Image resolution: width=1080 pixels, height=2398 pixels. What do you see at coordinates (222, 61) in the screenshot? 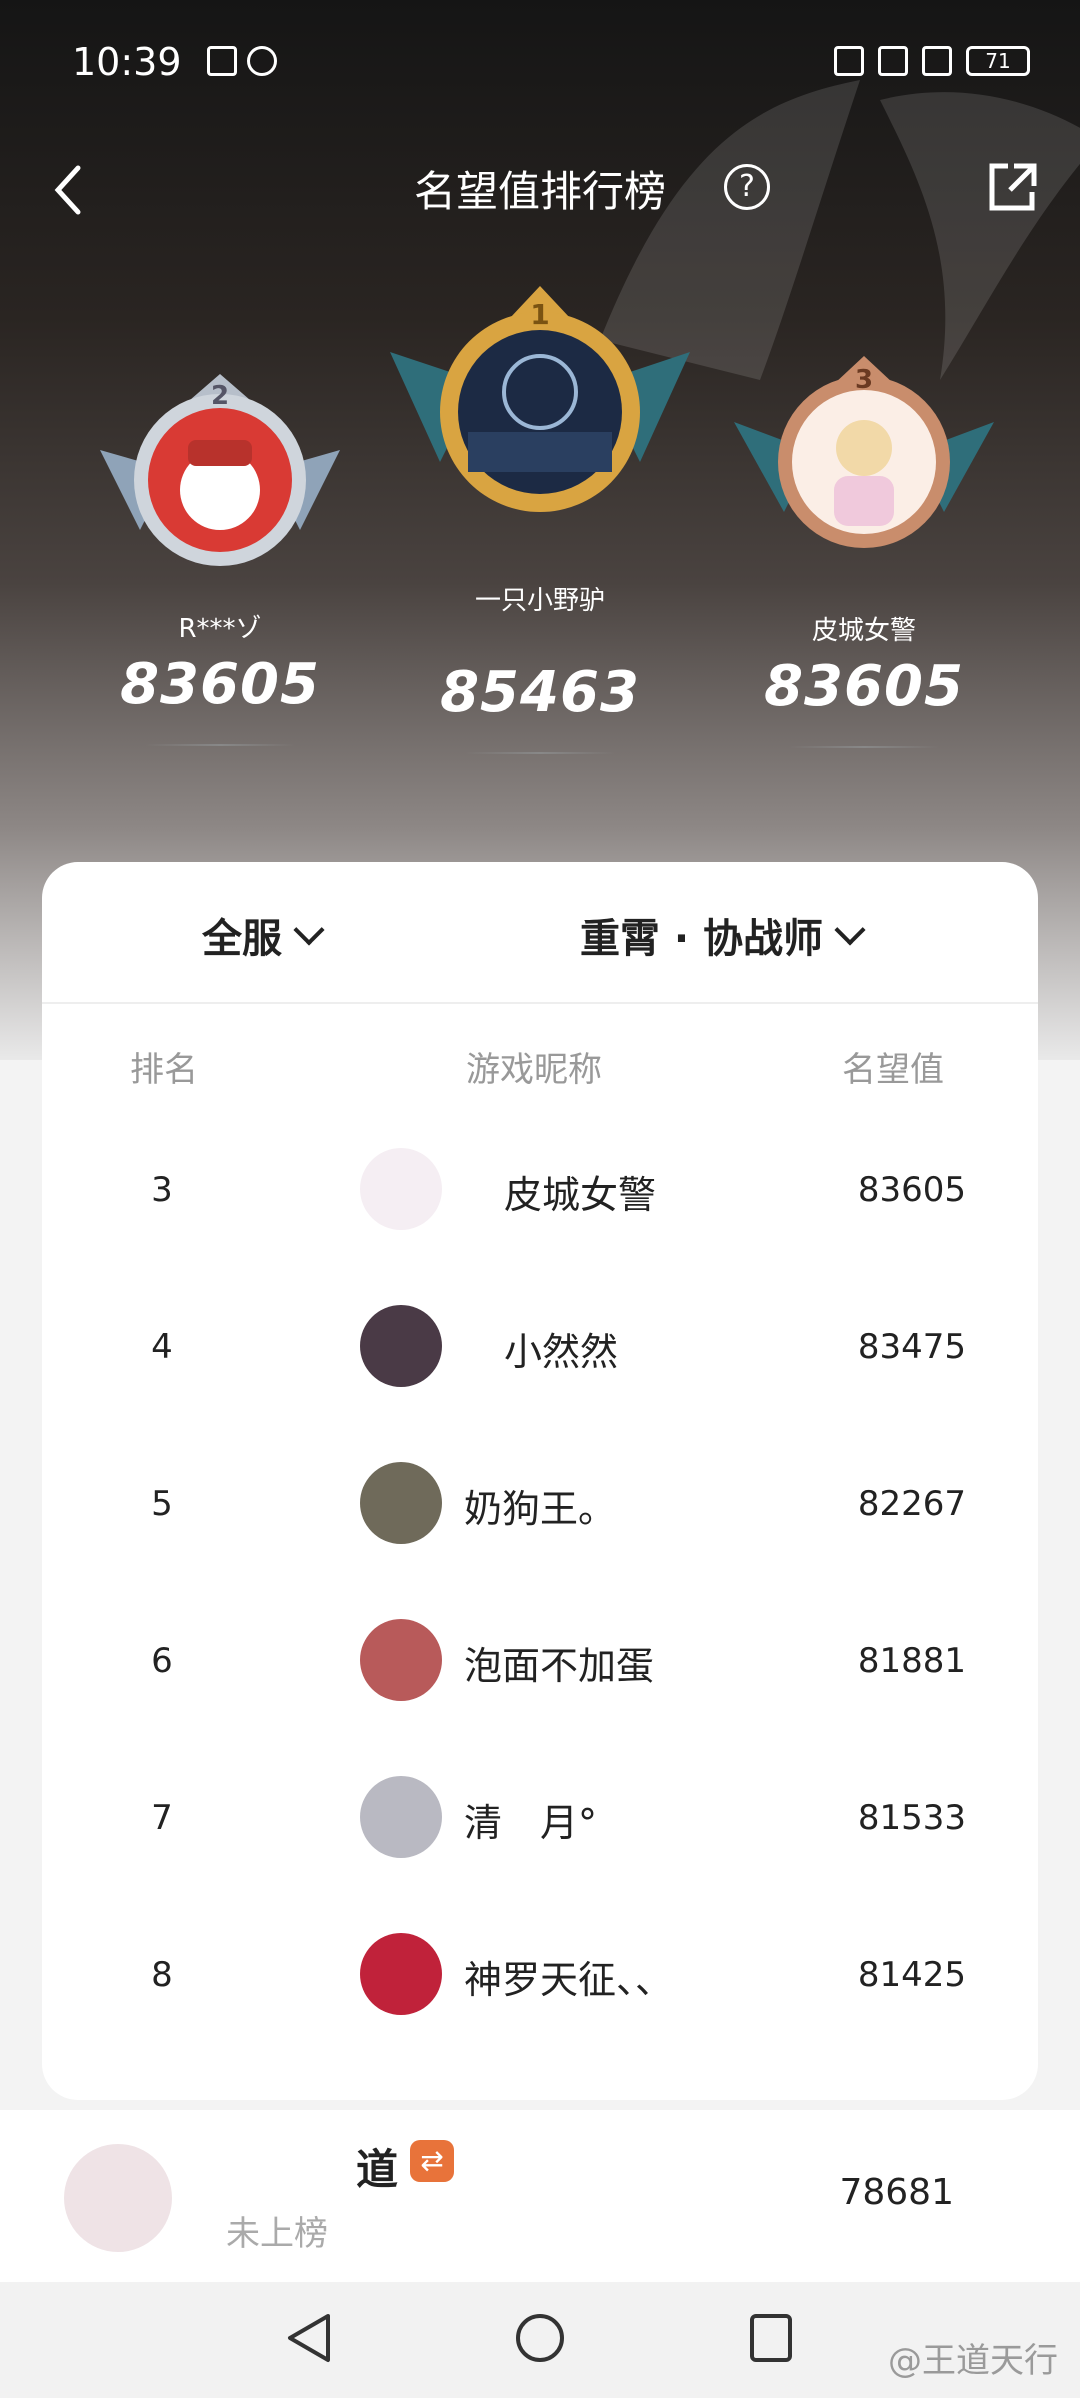
I see `upload-icon` at bounding box center [222, 61].